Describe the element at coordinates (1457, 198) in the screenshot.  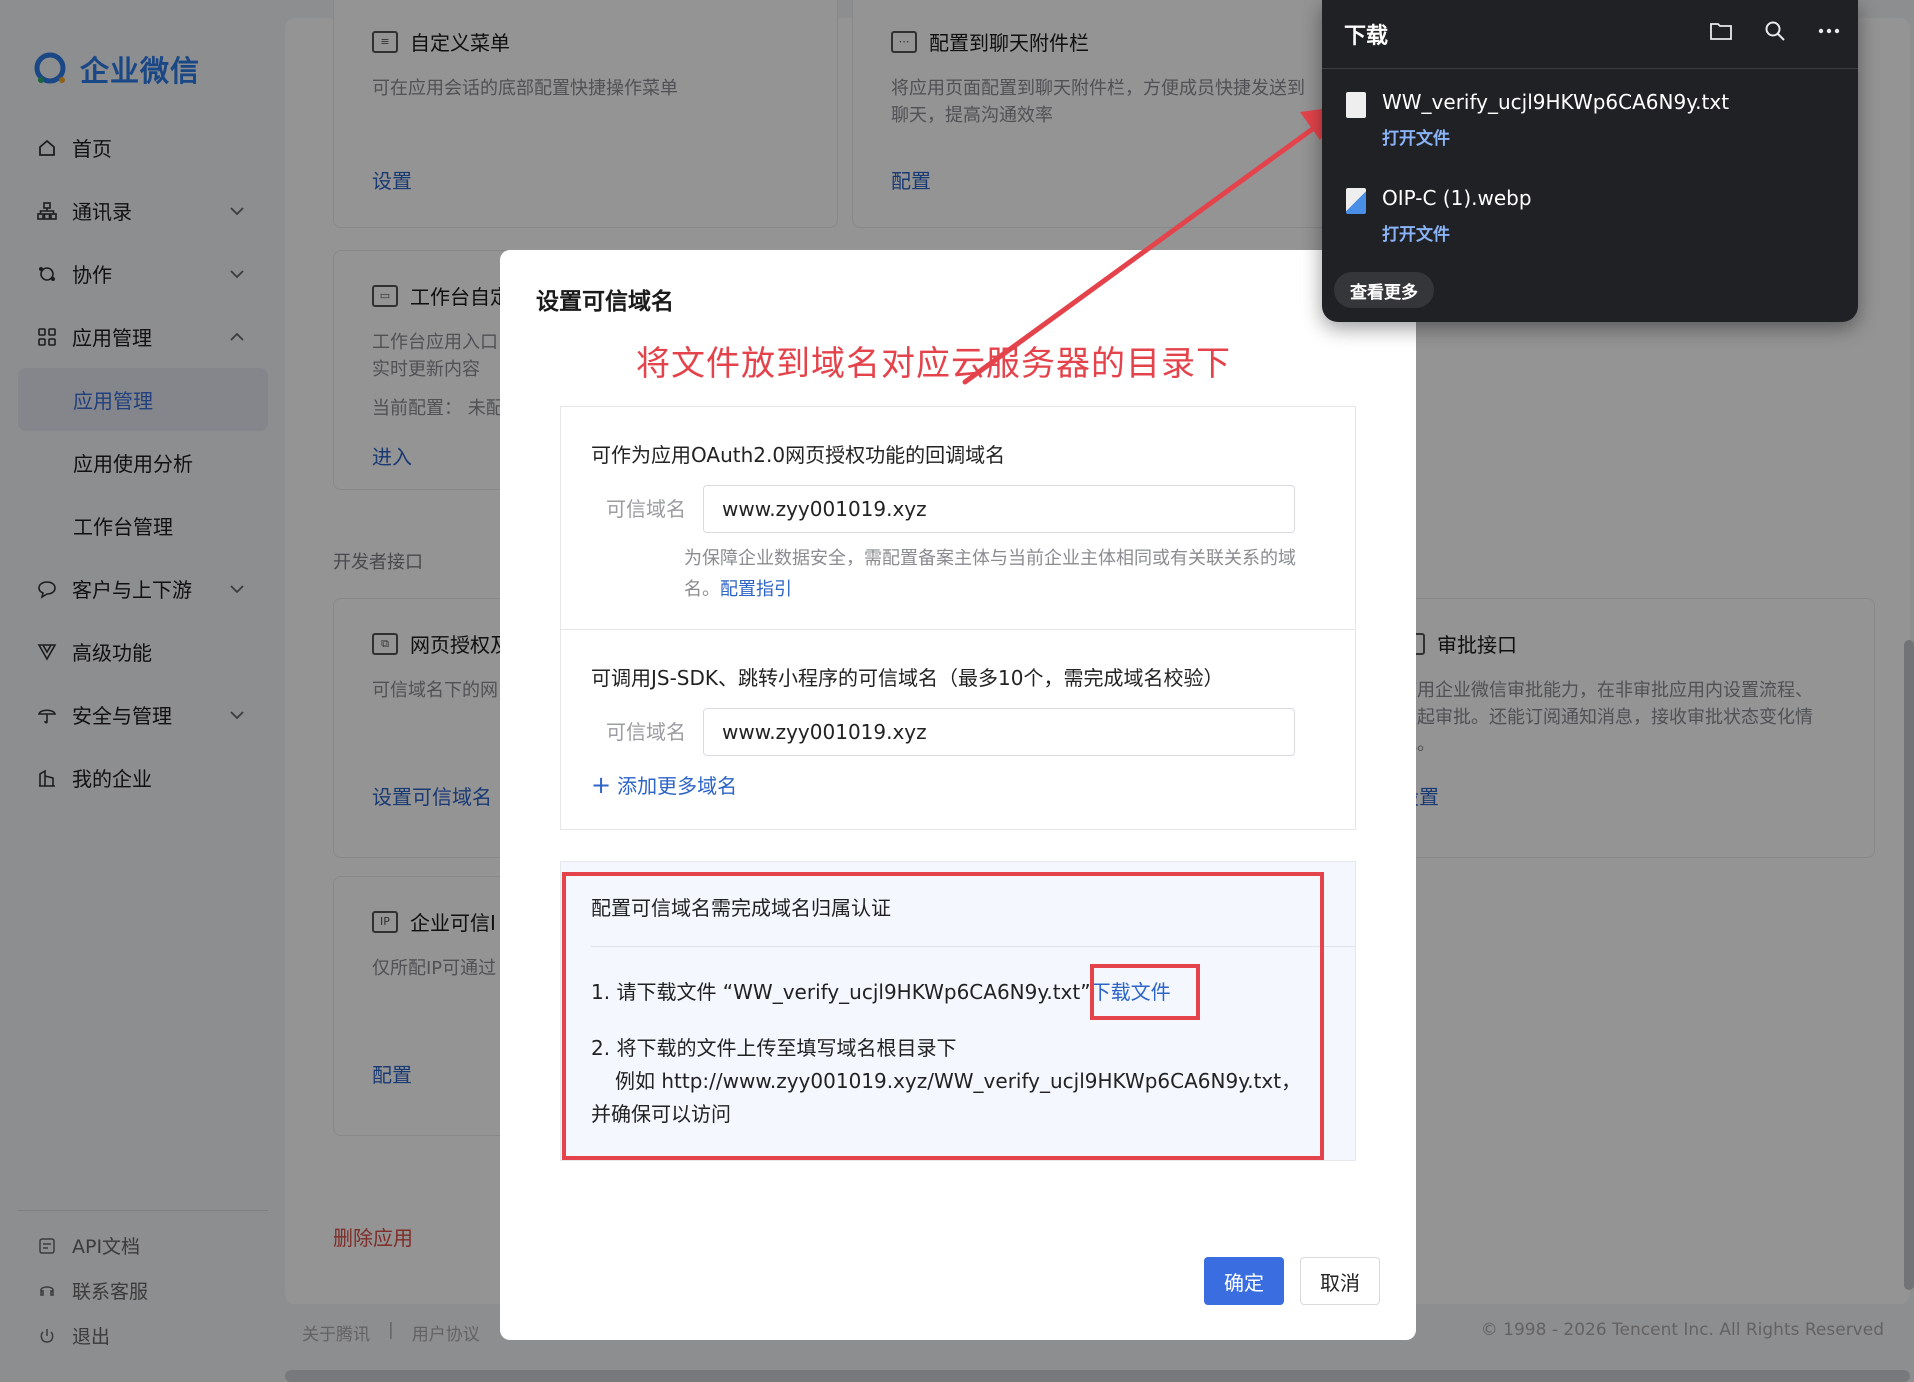
I see `download-file-name: OIP-C (1).webp` at that location.